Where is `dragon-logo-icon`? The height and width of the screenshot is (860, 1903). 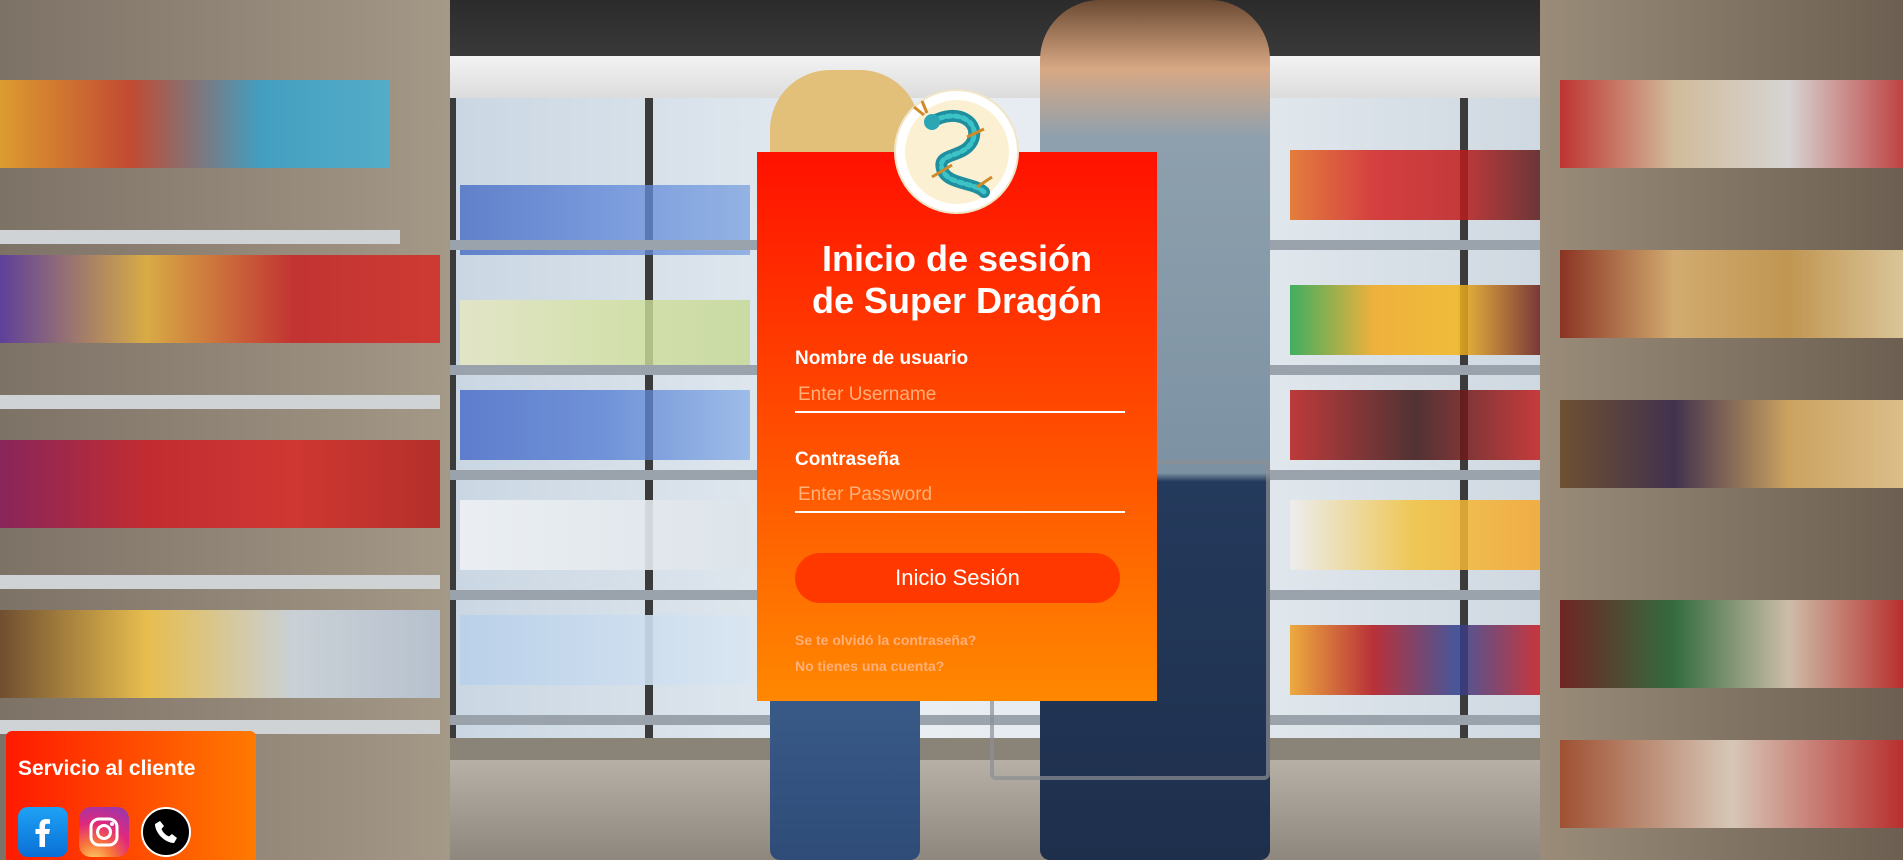 dragon-logo-icon is located at coordinates (956, 151).